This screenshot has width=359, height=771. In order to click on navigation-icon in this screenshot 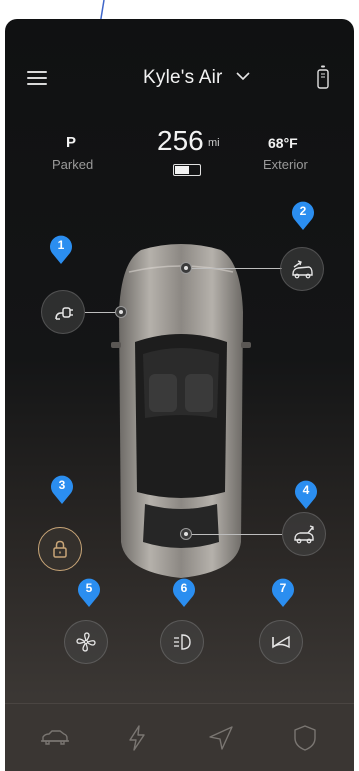, I will do `click(221, 738)`.